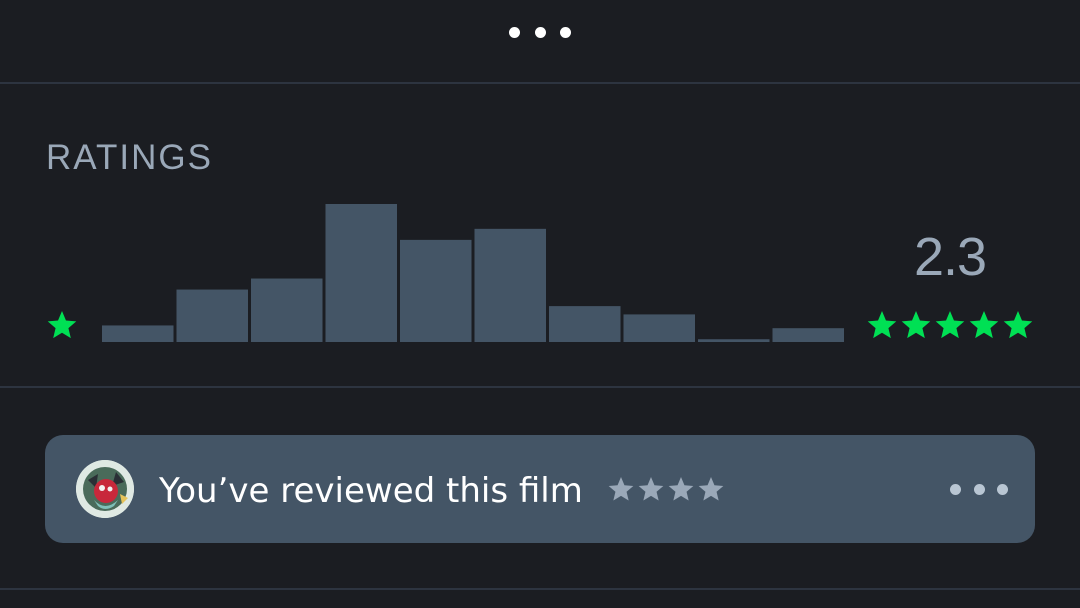 The image size is (1080, 608). I want to click on top-more-menu, so click(540, 41).